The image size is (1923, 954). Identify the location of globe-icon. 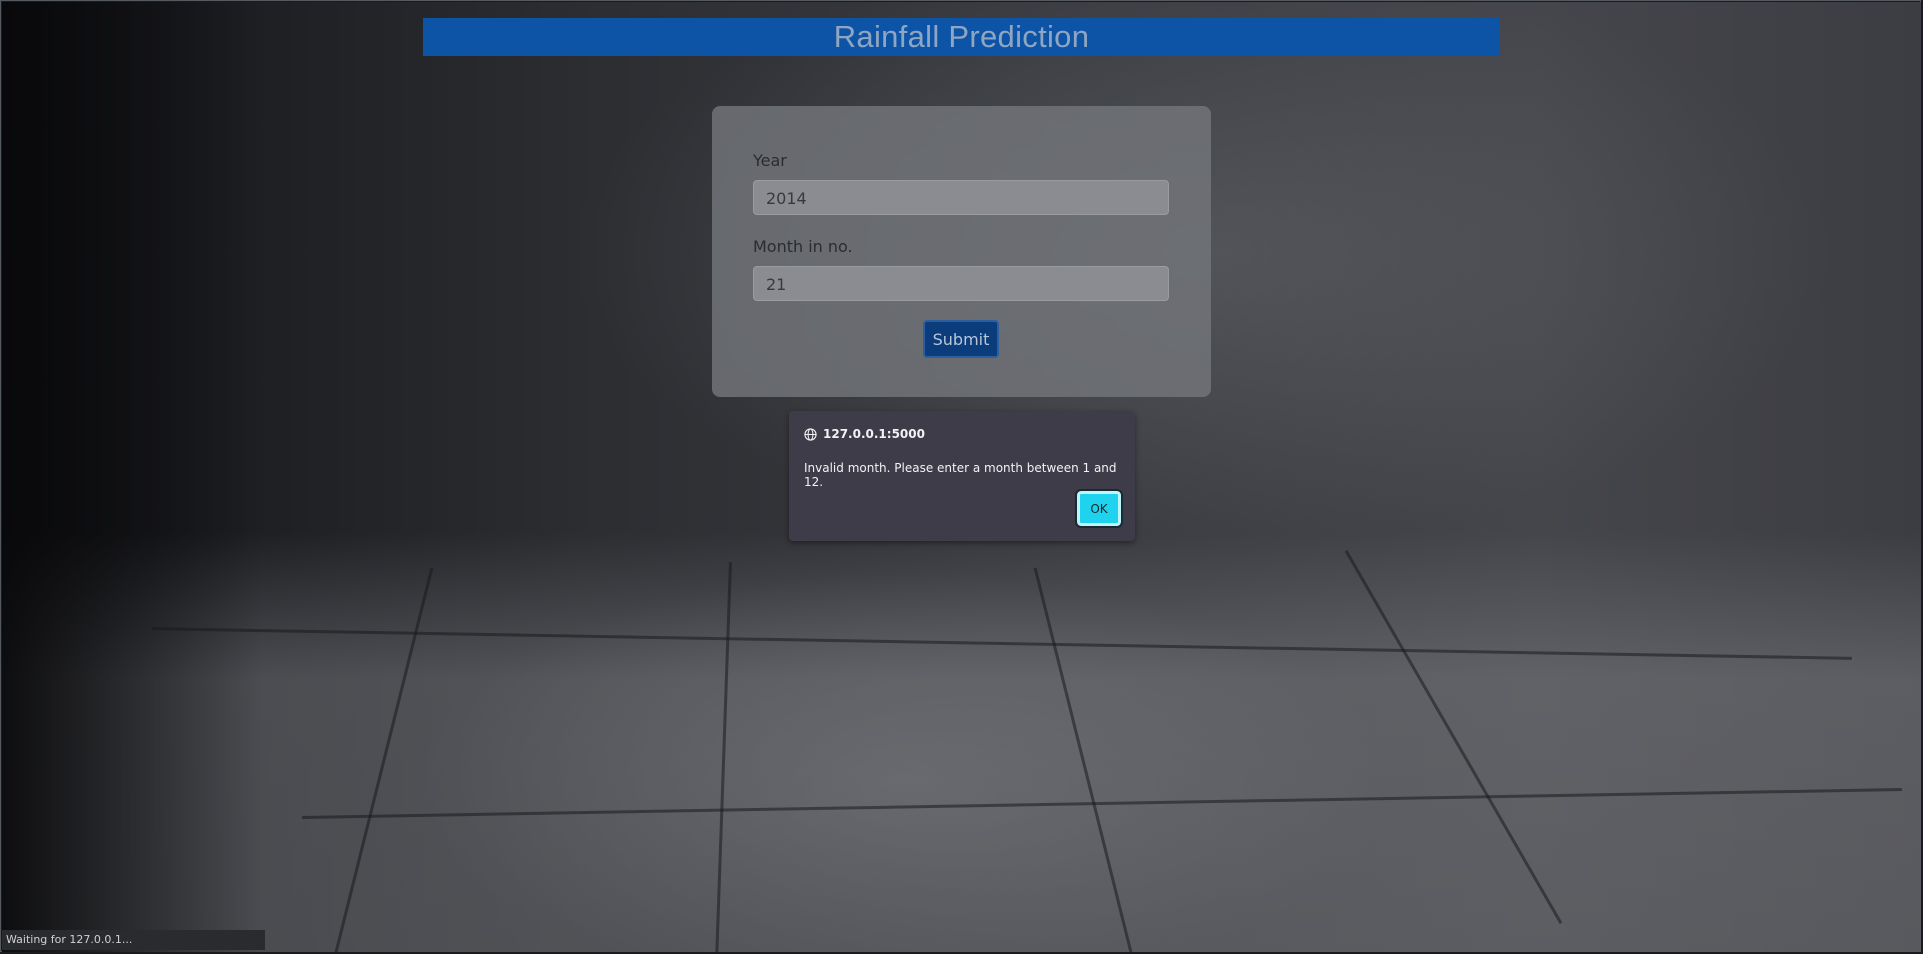
(810, 434).